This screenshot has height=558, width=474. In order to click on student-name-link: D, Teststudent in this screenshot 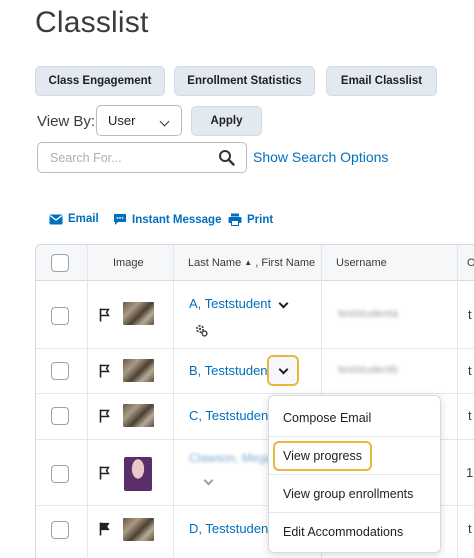, I will do `click(230, 528)`.